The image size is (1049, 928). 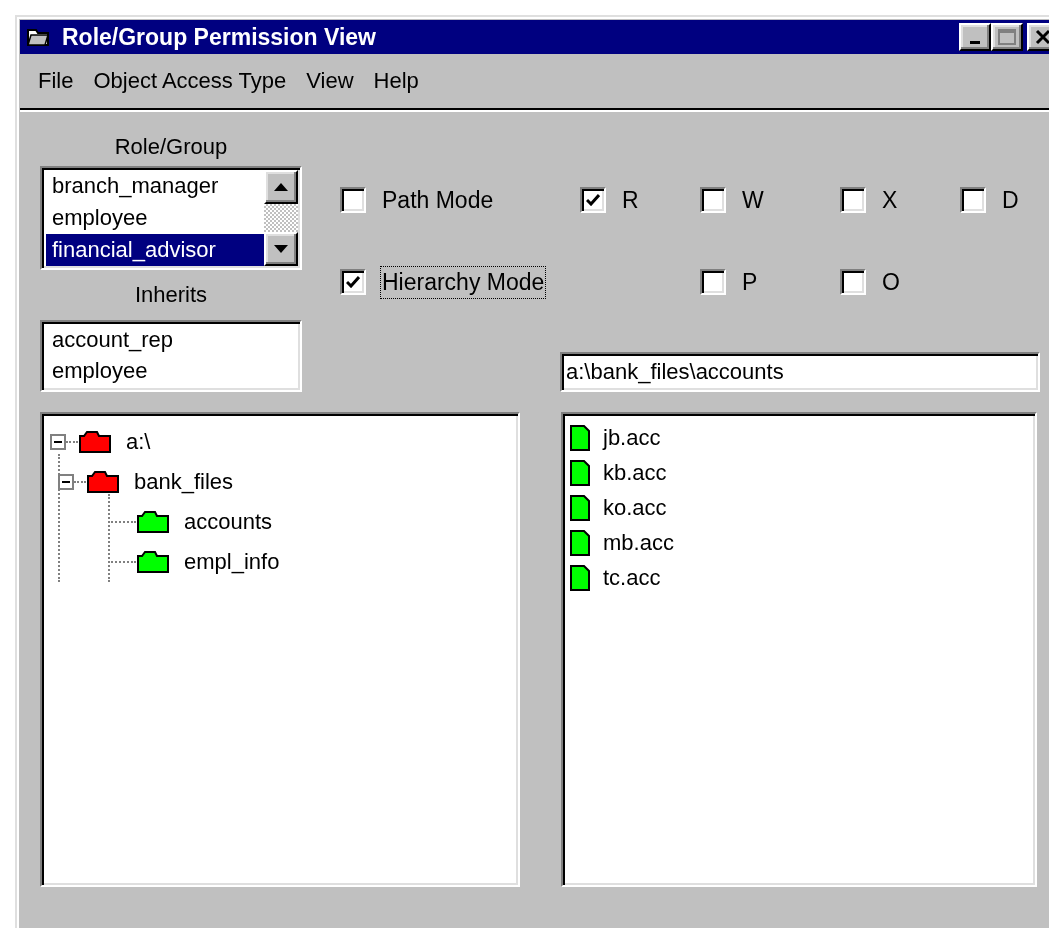 What do you see at coordinates (1042, 37) in the screenshot?
I see `close-icon` at bounding box center [1042, 37].